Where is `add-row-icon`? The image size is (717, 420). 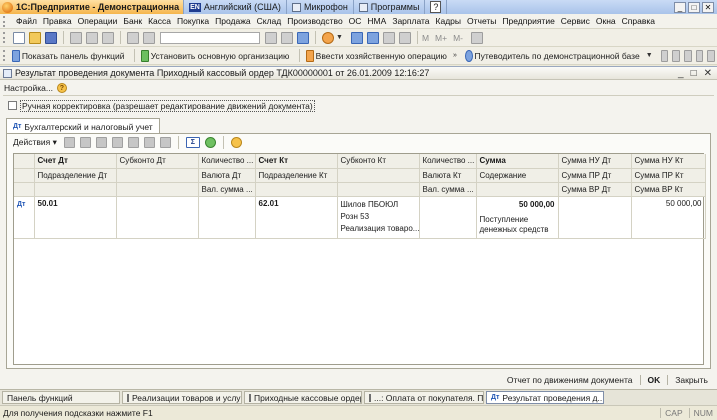
add-row-icon is located at coordinates (69, 142).